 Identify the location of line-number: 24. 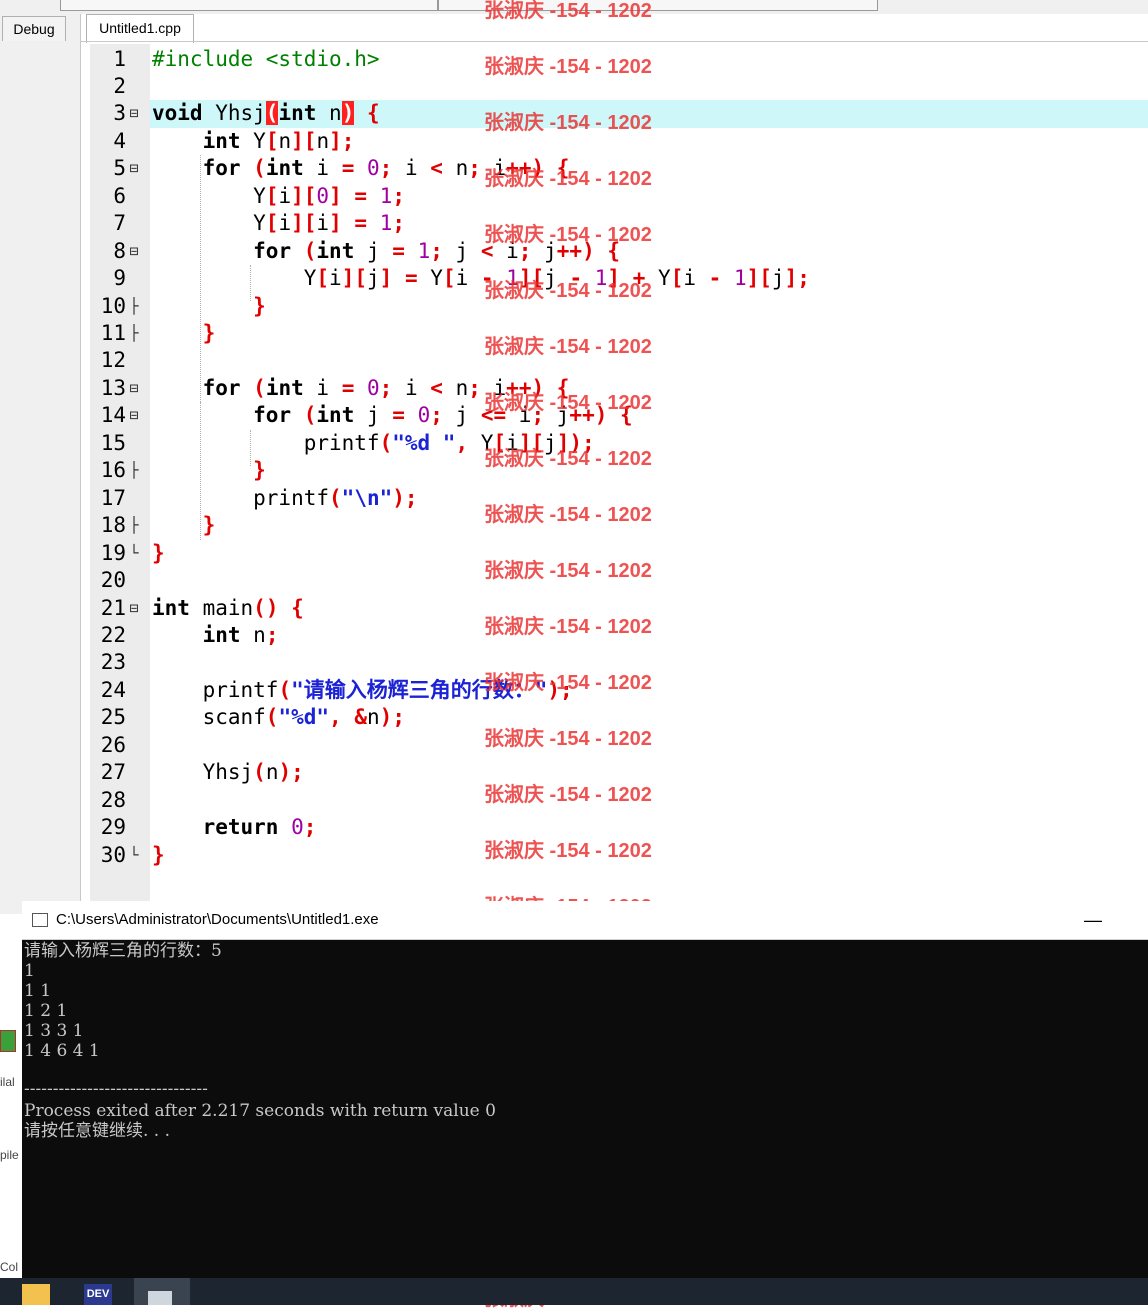
(113, 689).